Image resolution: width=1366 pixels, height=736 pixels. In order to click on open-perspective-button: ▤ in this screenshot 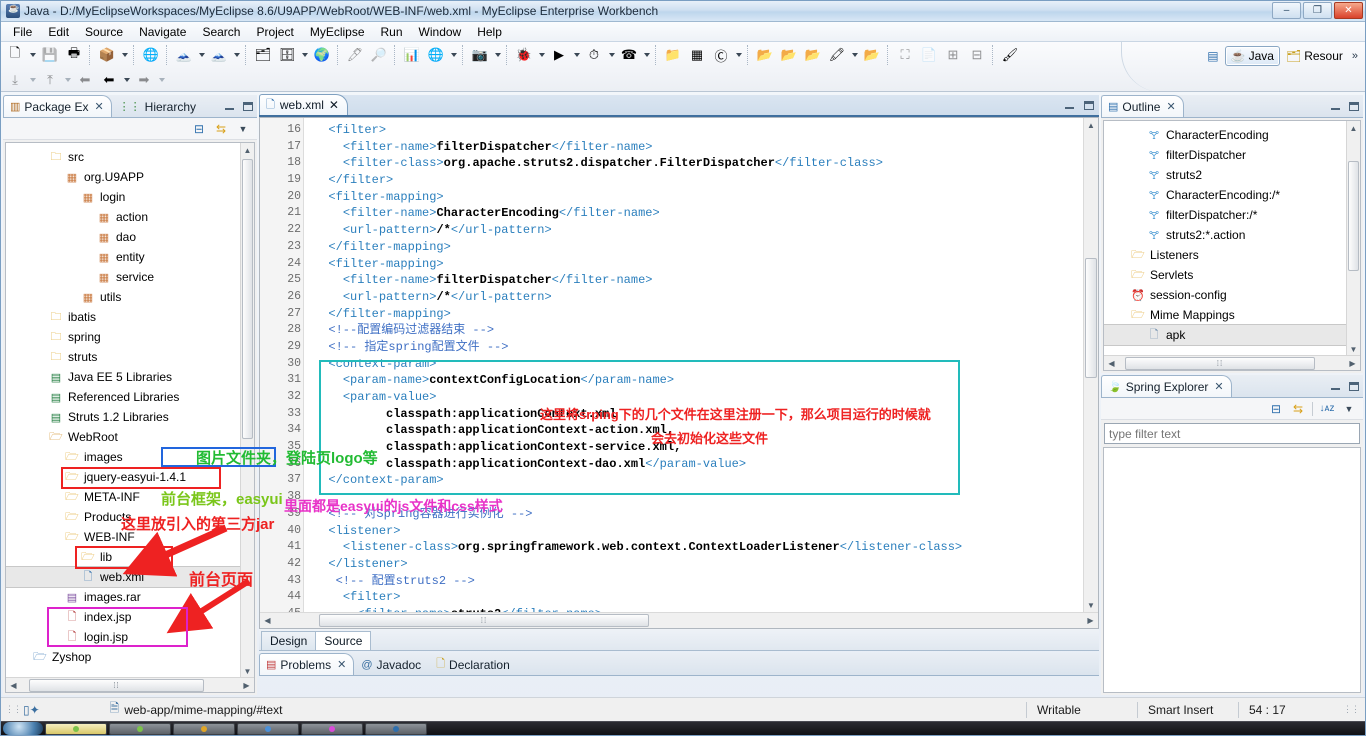, I will do `click(1212, 56)`.